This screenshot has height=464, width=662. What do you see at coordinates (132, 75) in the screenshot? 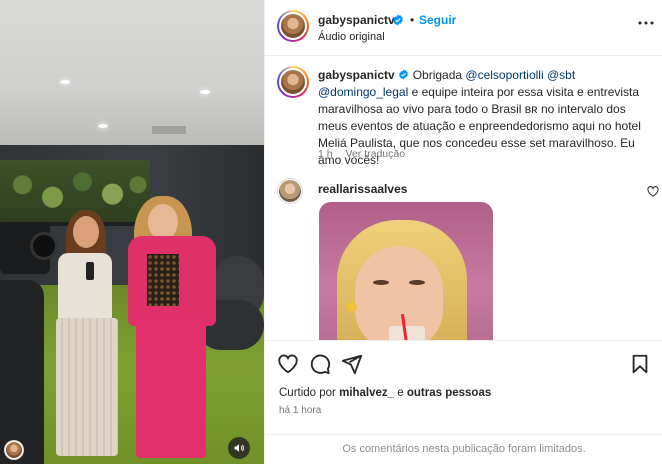
I see `ceiling-background` at bounding box center [132, 75].